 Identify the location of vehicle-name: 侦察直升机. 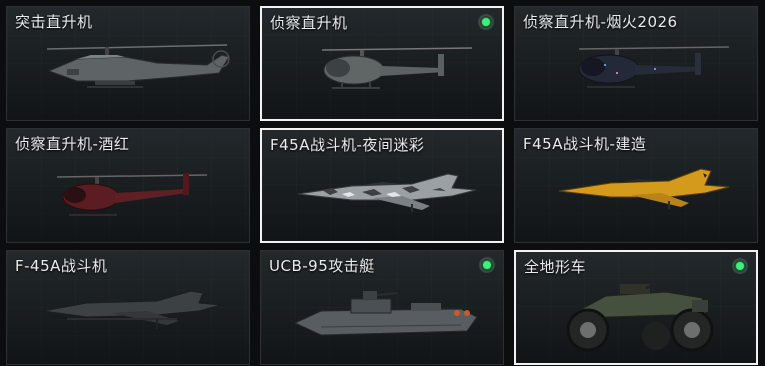
(309, 23).